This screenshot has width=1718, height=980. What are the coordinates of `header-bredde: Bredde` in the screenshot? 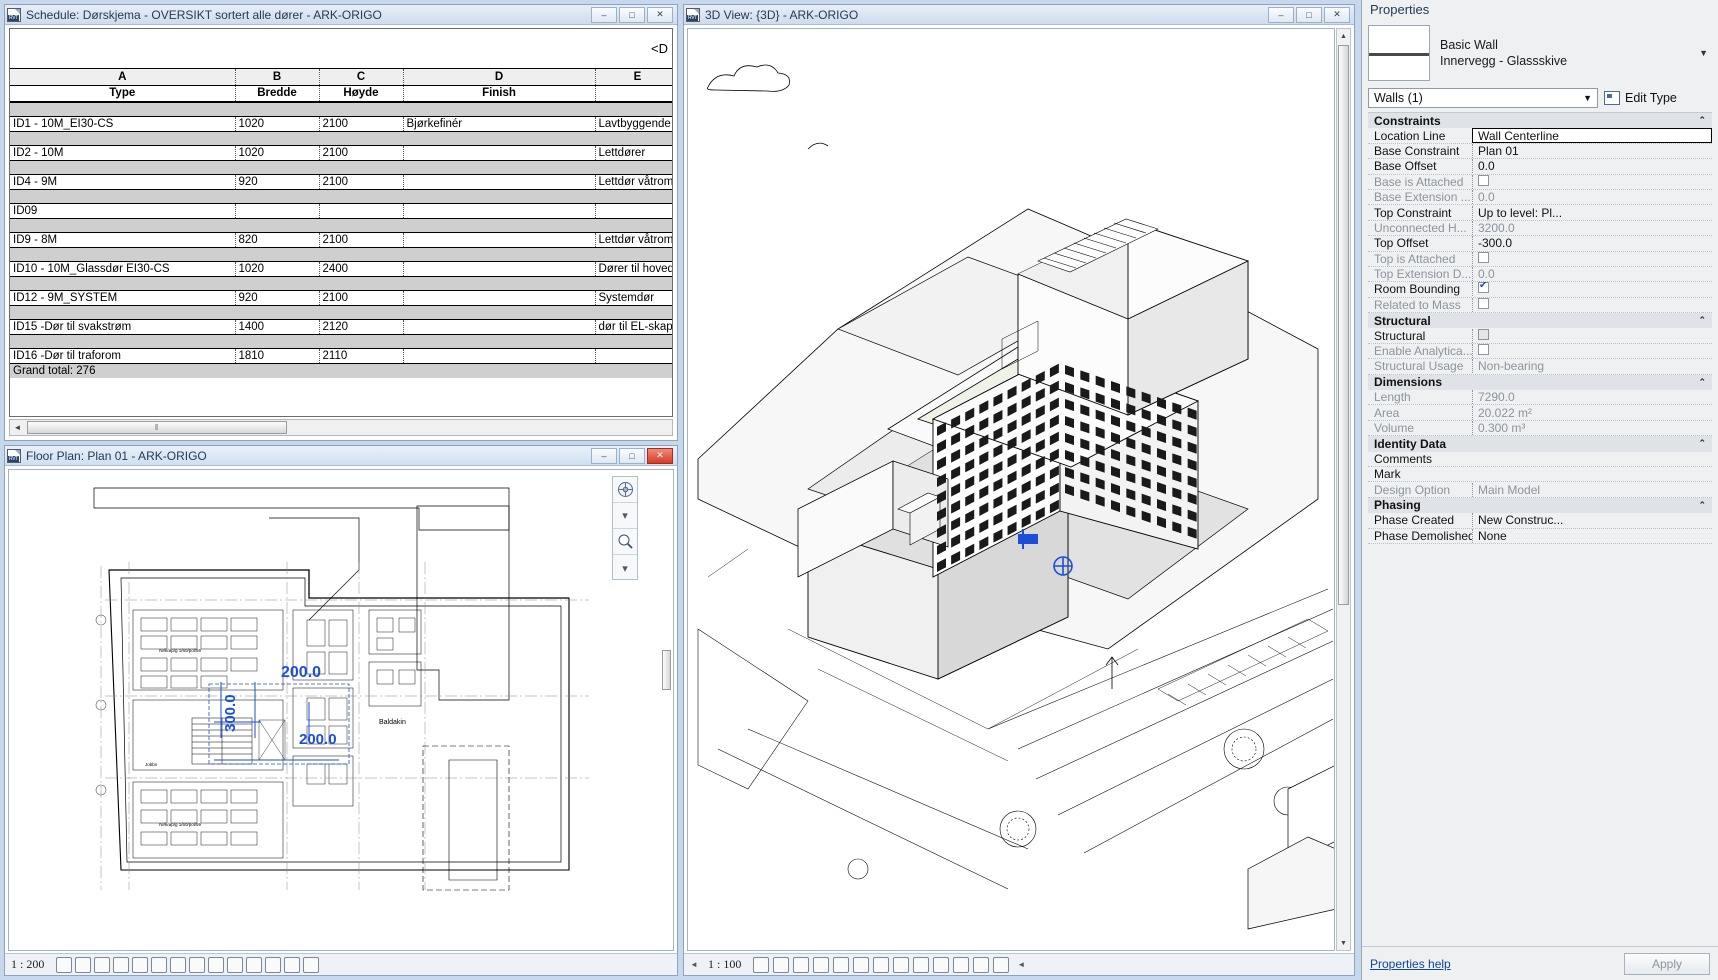 It's located at (277, 94).